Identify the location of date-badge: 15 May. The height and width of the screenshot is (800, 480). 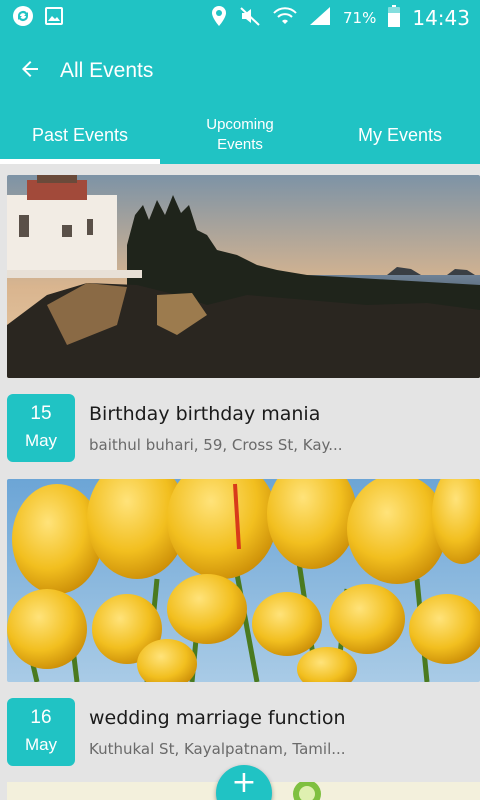
(41, 428).